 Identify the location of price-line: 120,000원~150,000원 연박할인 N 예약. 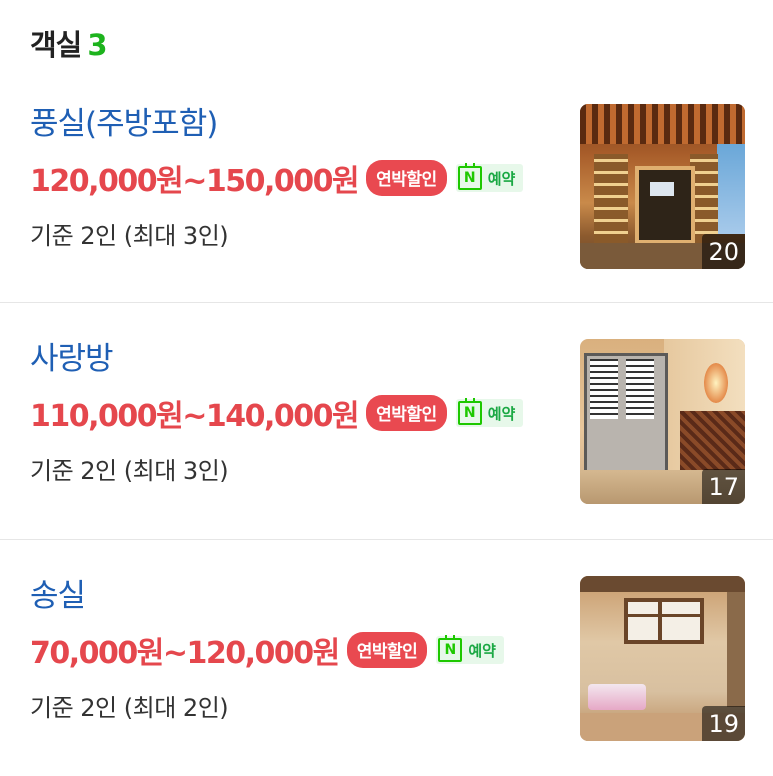
(277, 178).